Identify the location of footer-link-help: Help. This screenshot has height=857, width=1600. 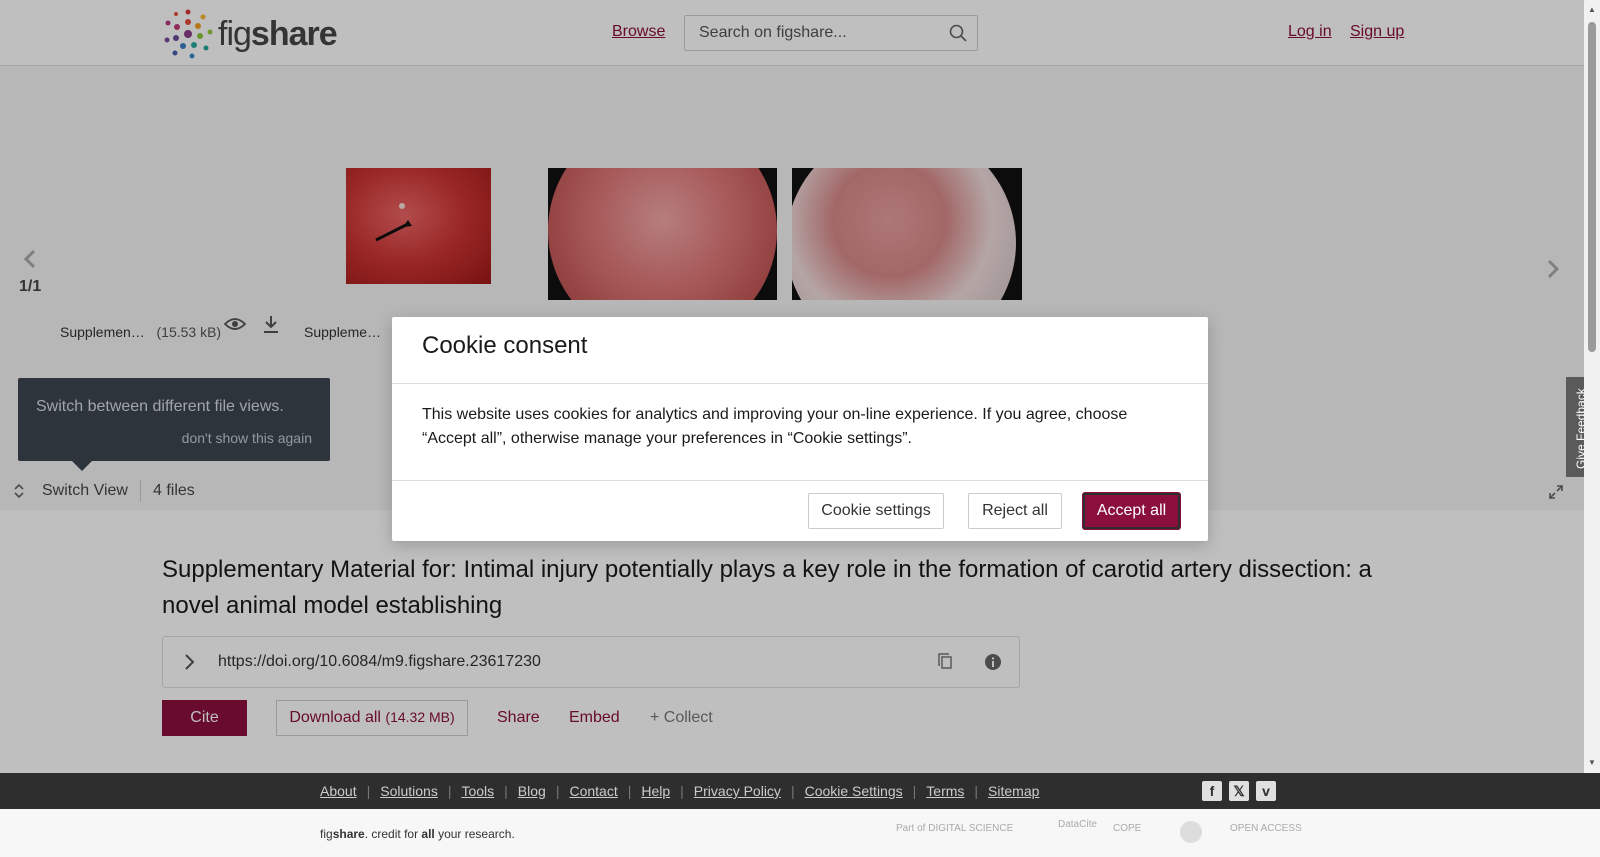
(655, 791).